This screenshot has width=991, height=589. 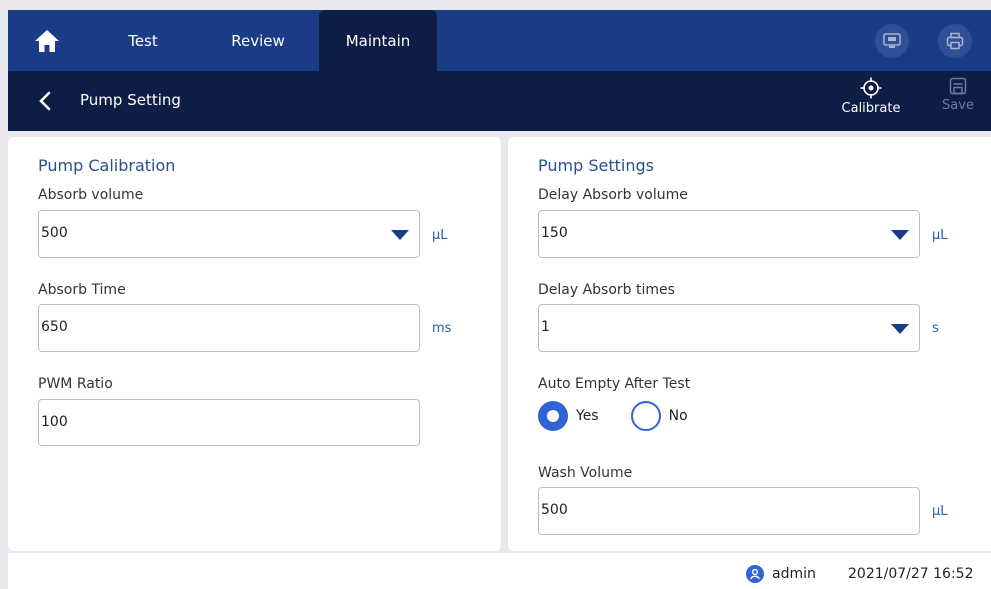 I want to click on absorb-time-value: 650, so click(x=54, y=327).